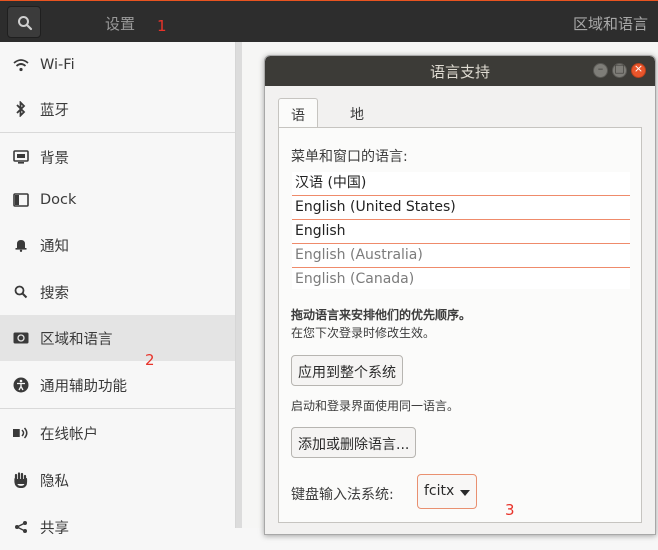 The image size is (658, 550). What do you see at coordinates (21, 480) in the screenshot?
I see `privacy-hand-icon` at bounding box center [21, 480].